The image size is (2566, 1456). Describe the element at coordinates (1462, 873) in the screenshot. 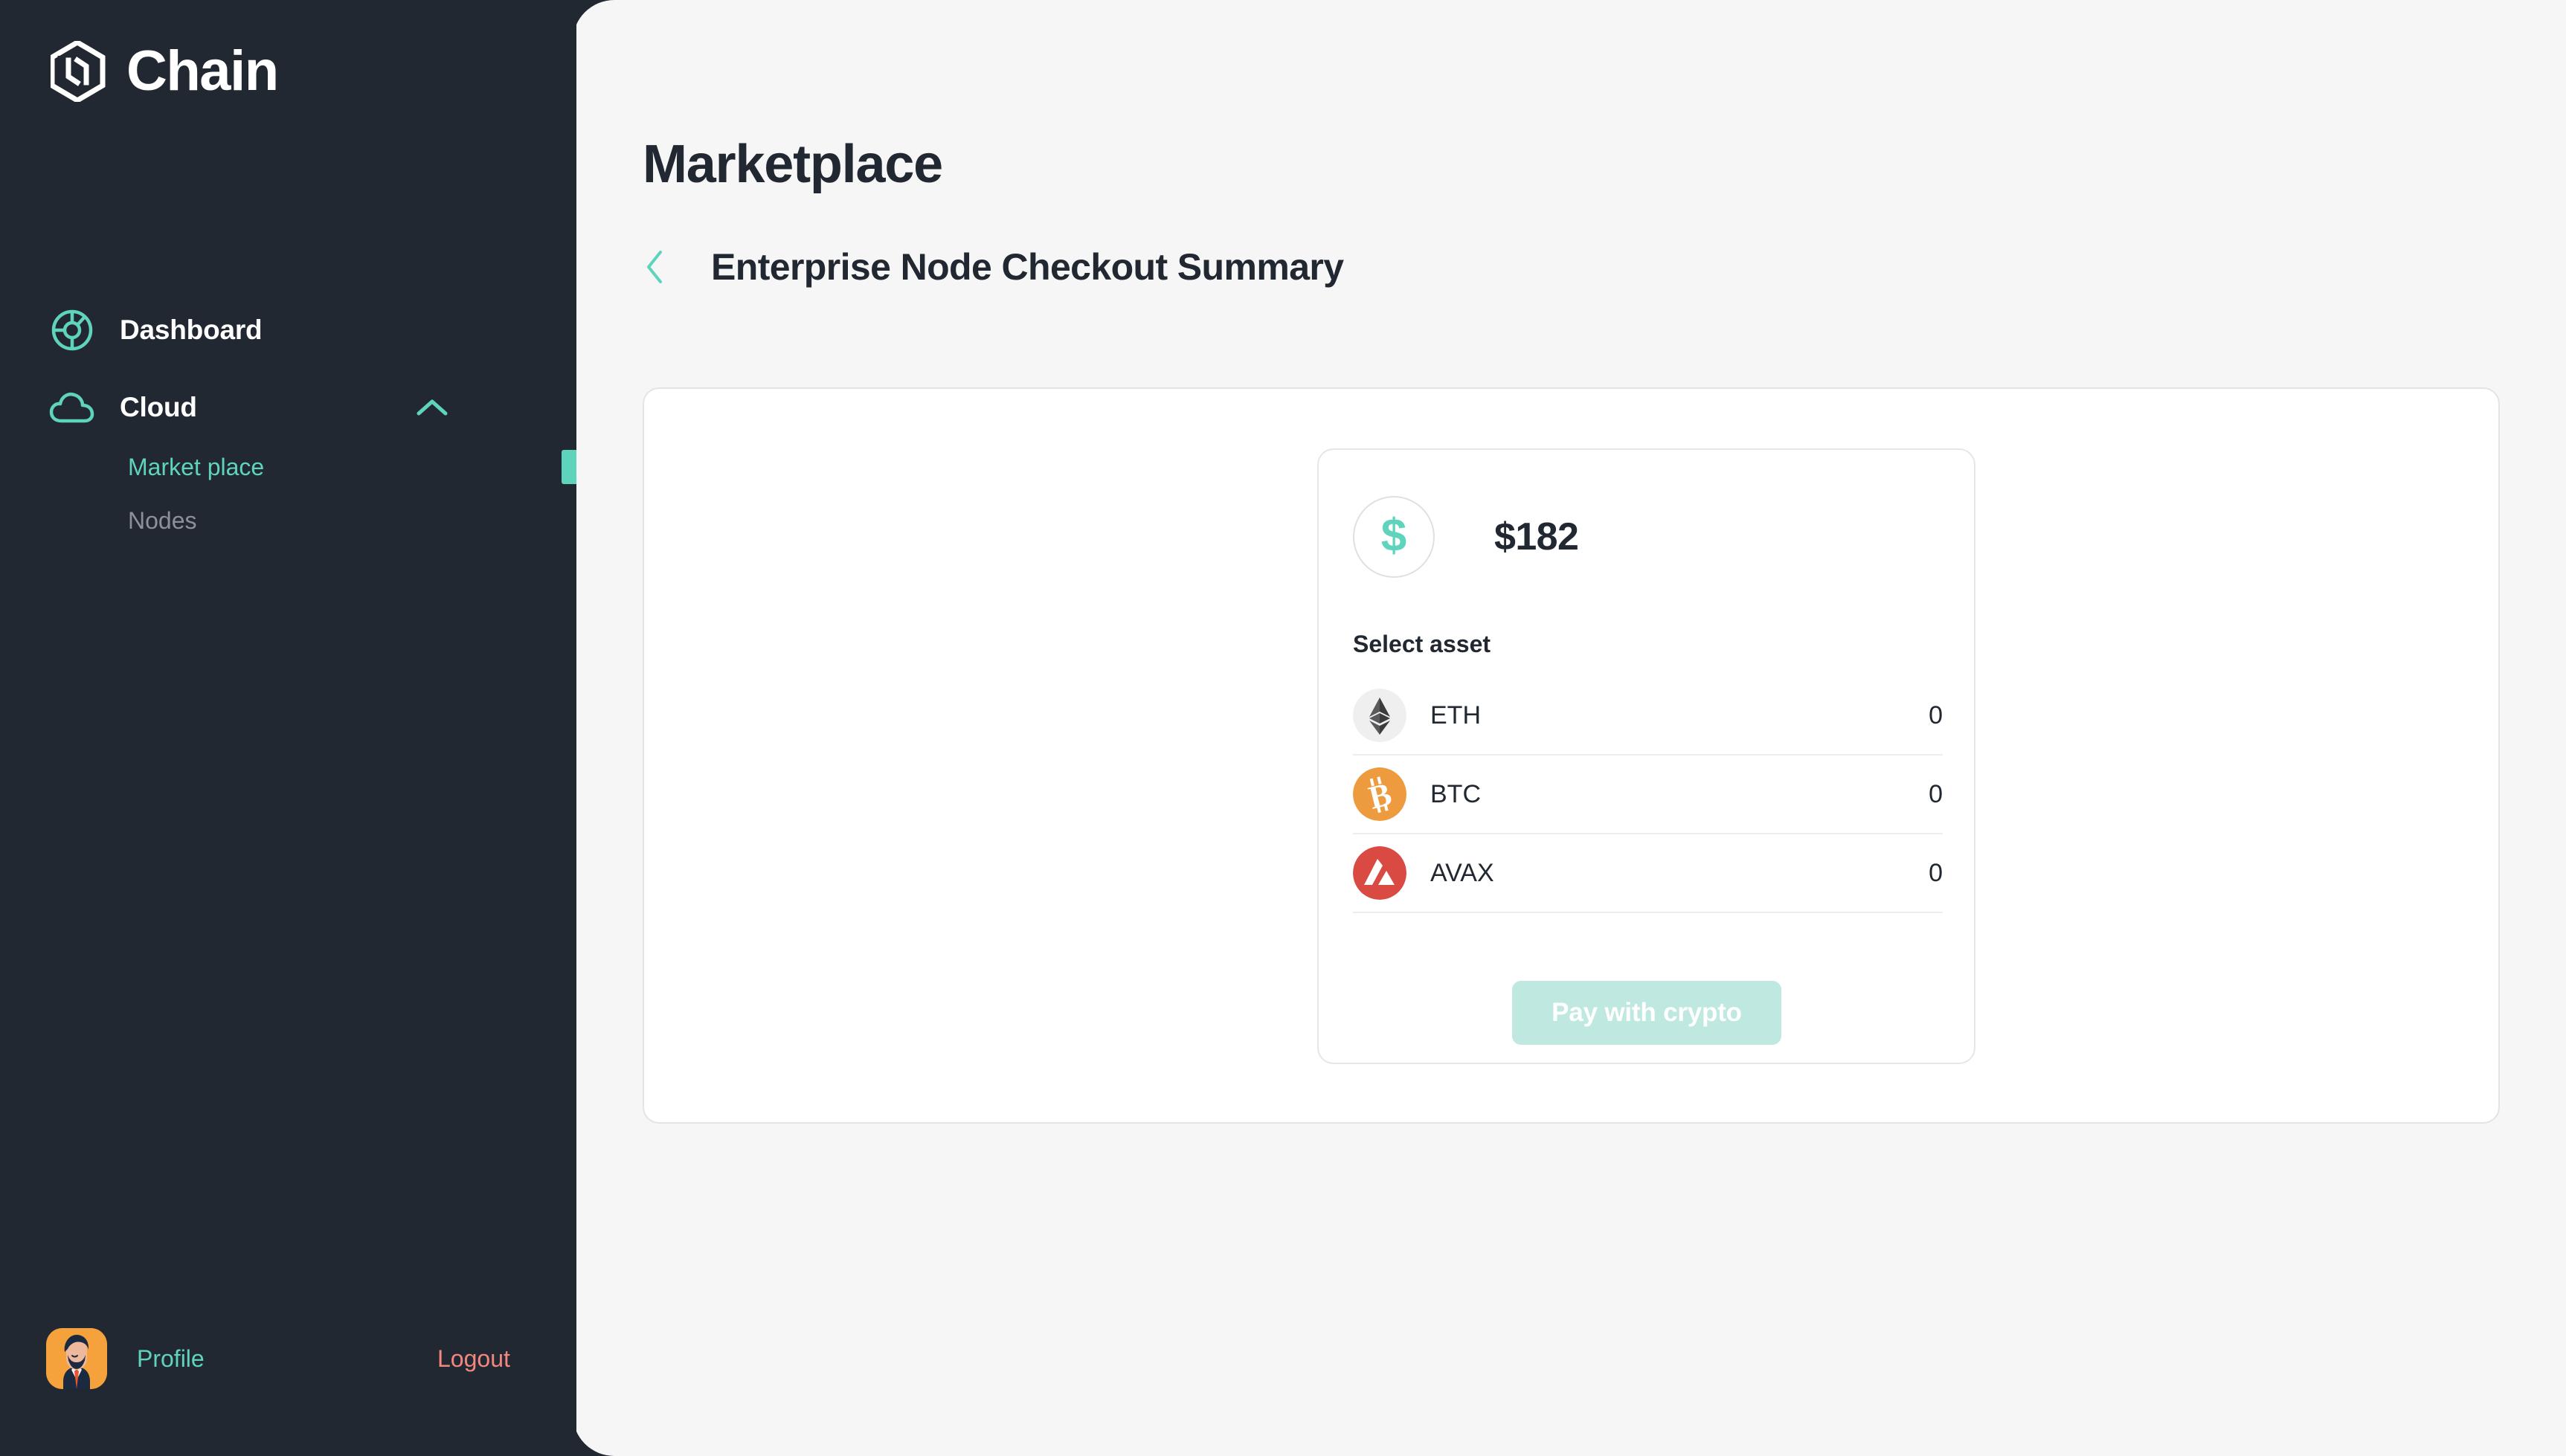

I see `asset-symbol: AVAX` at that location.